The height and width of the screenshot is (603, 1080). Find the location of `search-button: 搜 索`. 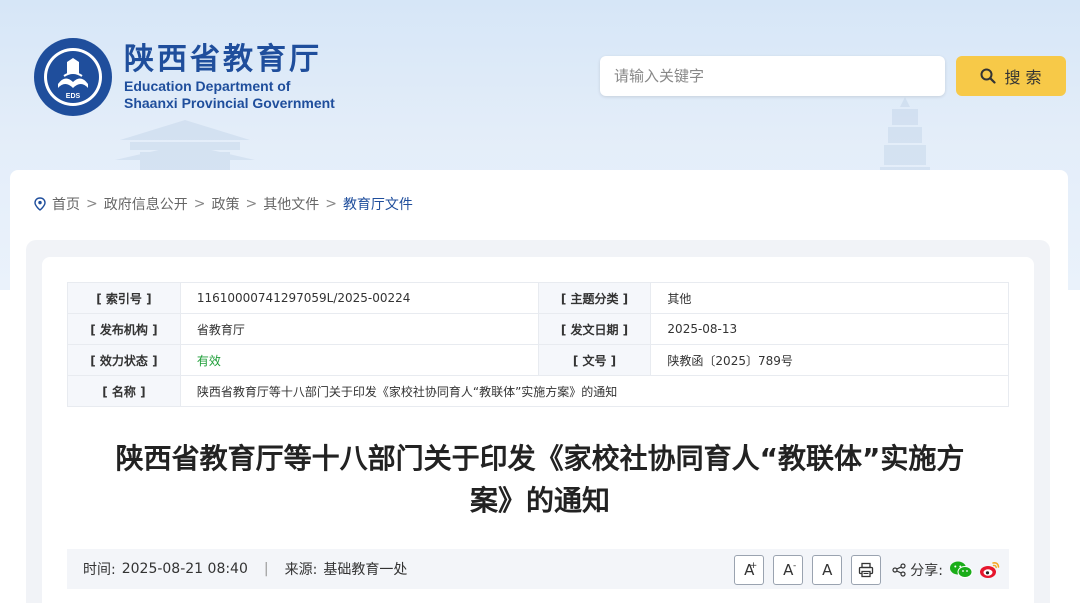

search-button: 搜 索 is located at coordinates (1011, 76).